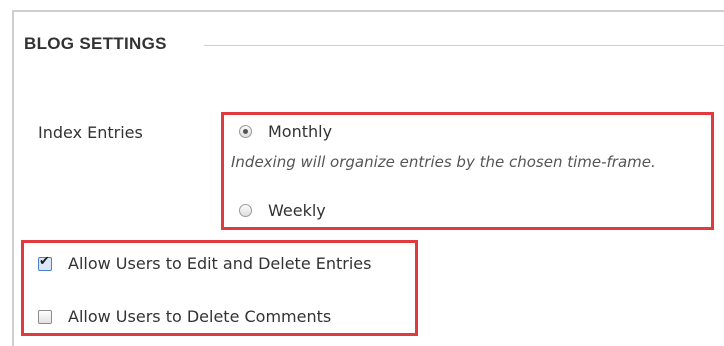 Image resolution: width=724 pixels, height=346 pixels. Describe the element at coordinates (300, 131) in the screenshot. I see `radio-monthly-label: Monthly` at that location.